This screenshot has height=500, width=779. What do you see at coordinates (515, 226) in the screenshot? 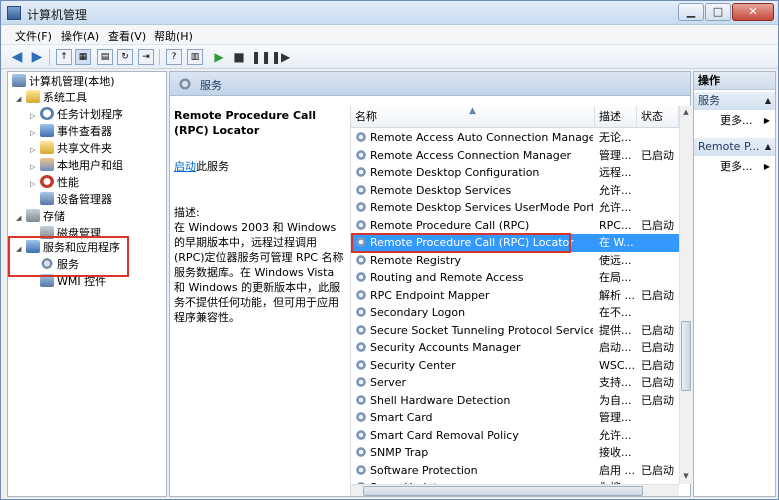
I see `service-row: Remote Procedure Call (RPC) RPC... 已启动` at bounding box center [515, 226].